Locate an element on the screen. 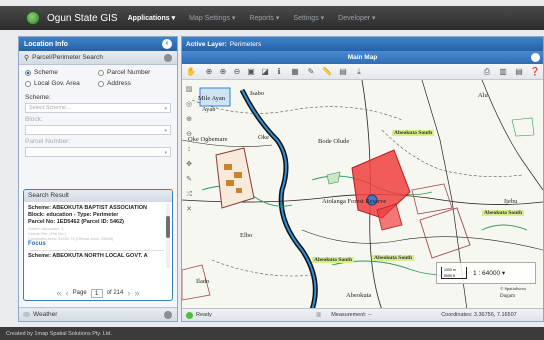 The width and height of the screenshot is (544, 340). help-icon: ❓ is located at coordinates (535, 72).